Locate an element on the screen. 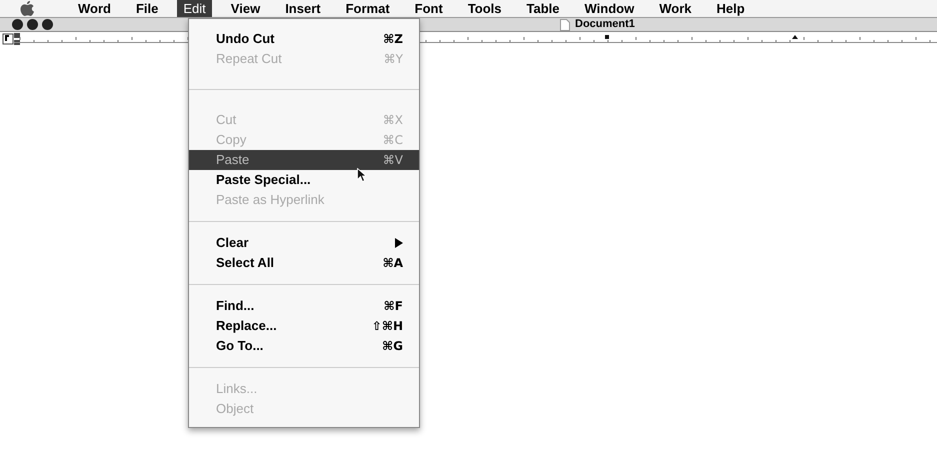 This screenshot has width=937, height=460. menu-bar-item: Tools is located at coordinates (485, 8).